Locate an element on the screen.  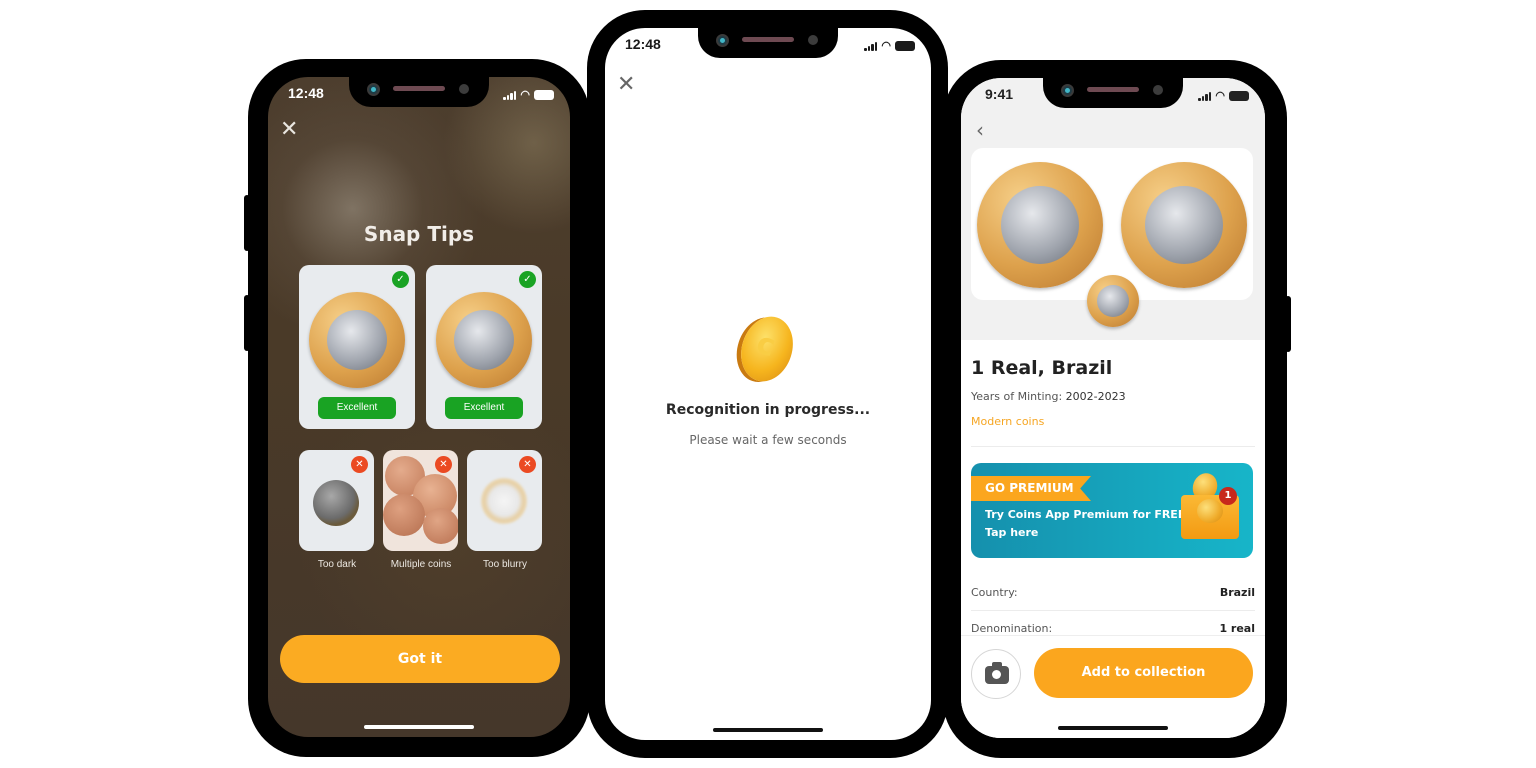
minting-years: Years of Minting: 2002-2023 is located at coordinates (1048, 396).